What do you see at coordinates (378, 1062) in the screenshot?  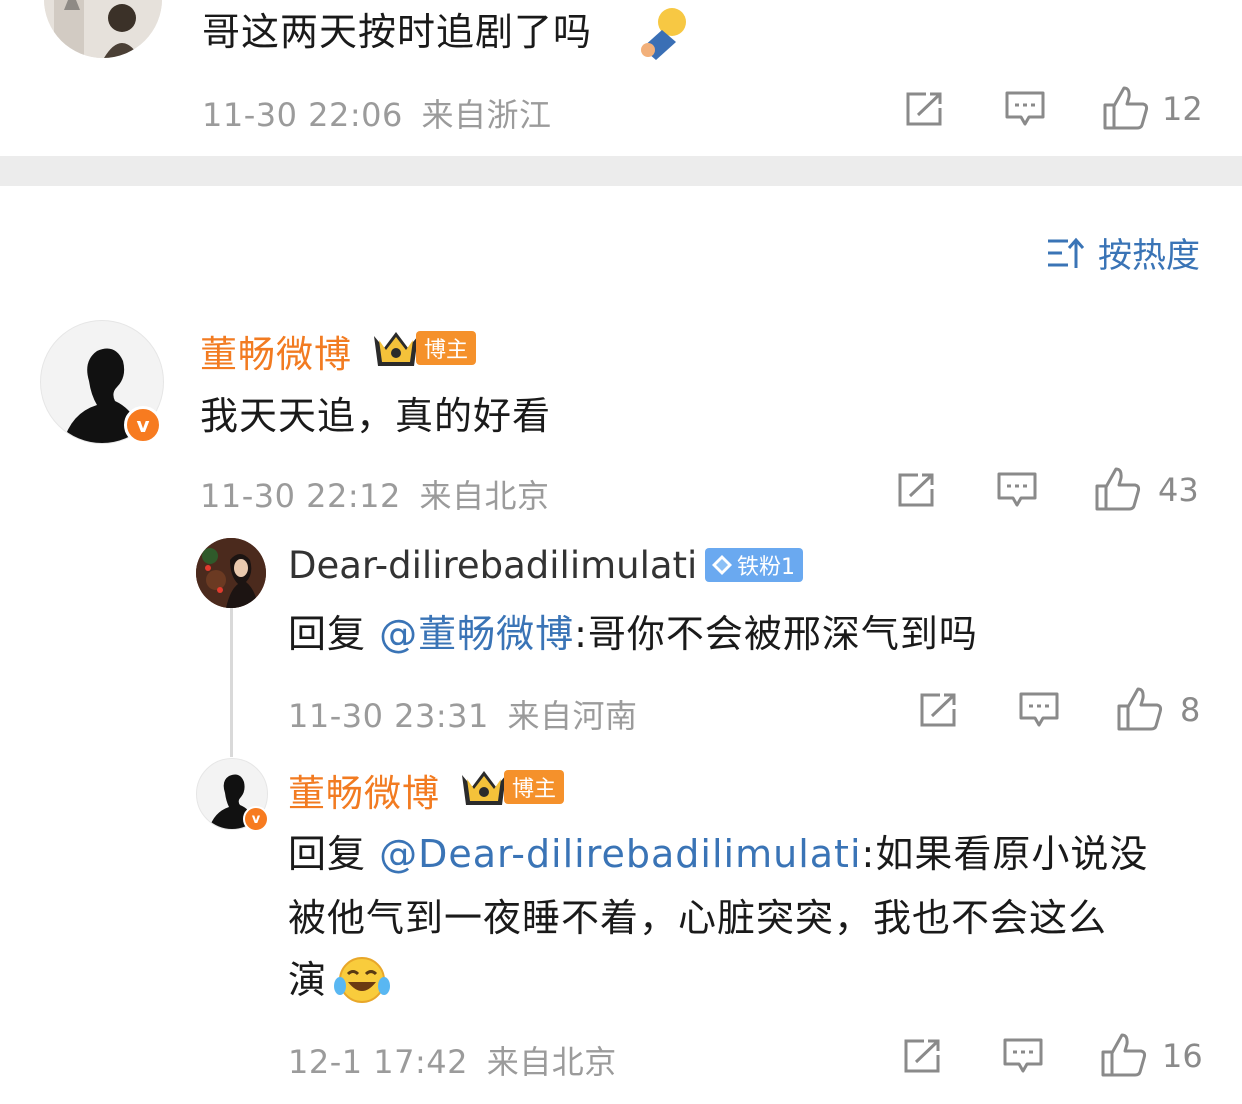 I see `comment-time: 12-1 17:42` at bounding box center [378, 1062].